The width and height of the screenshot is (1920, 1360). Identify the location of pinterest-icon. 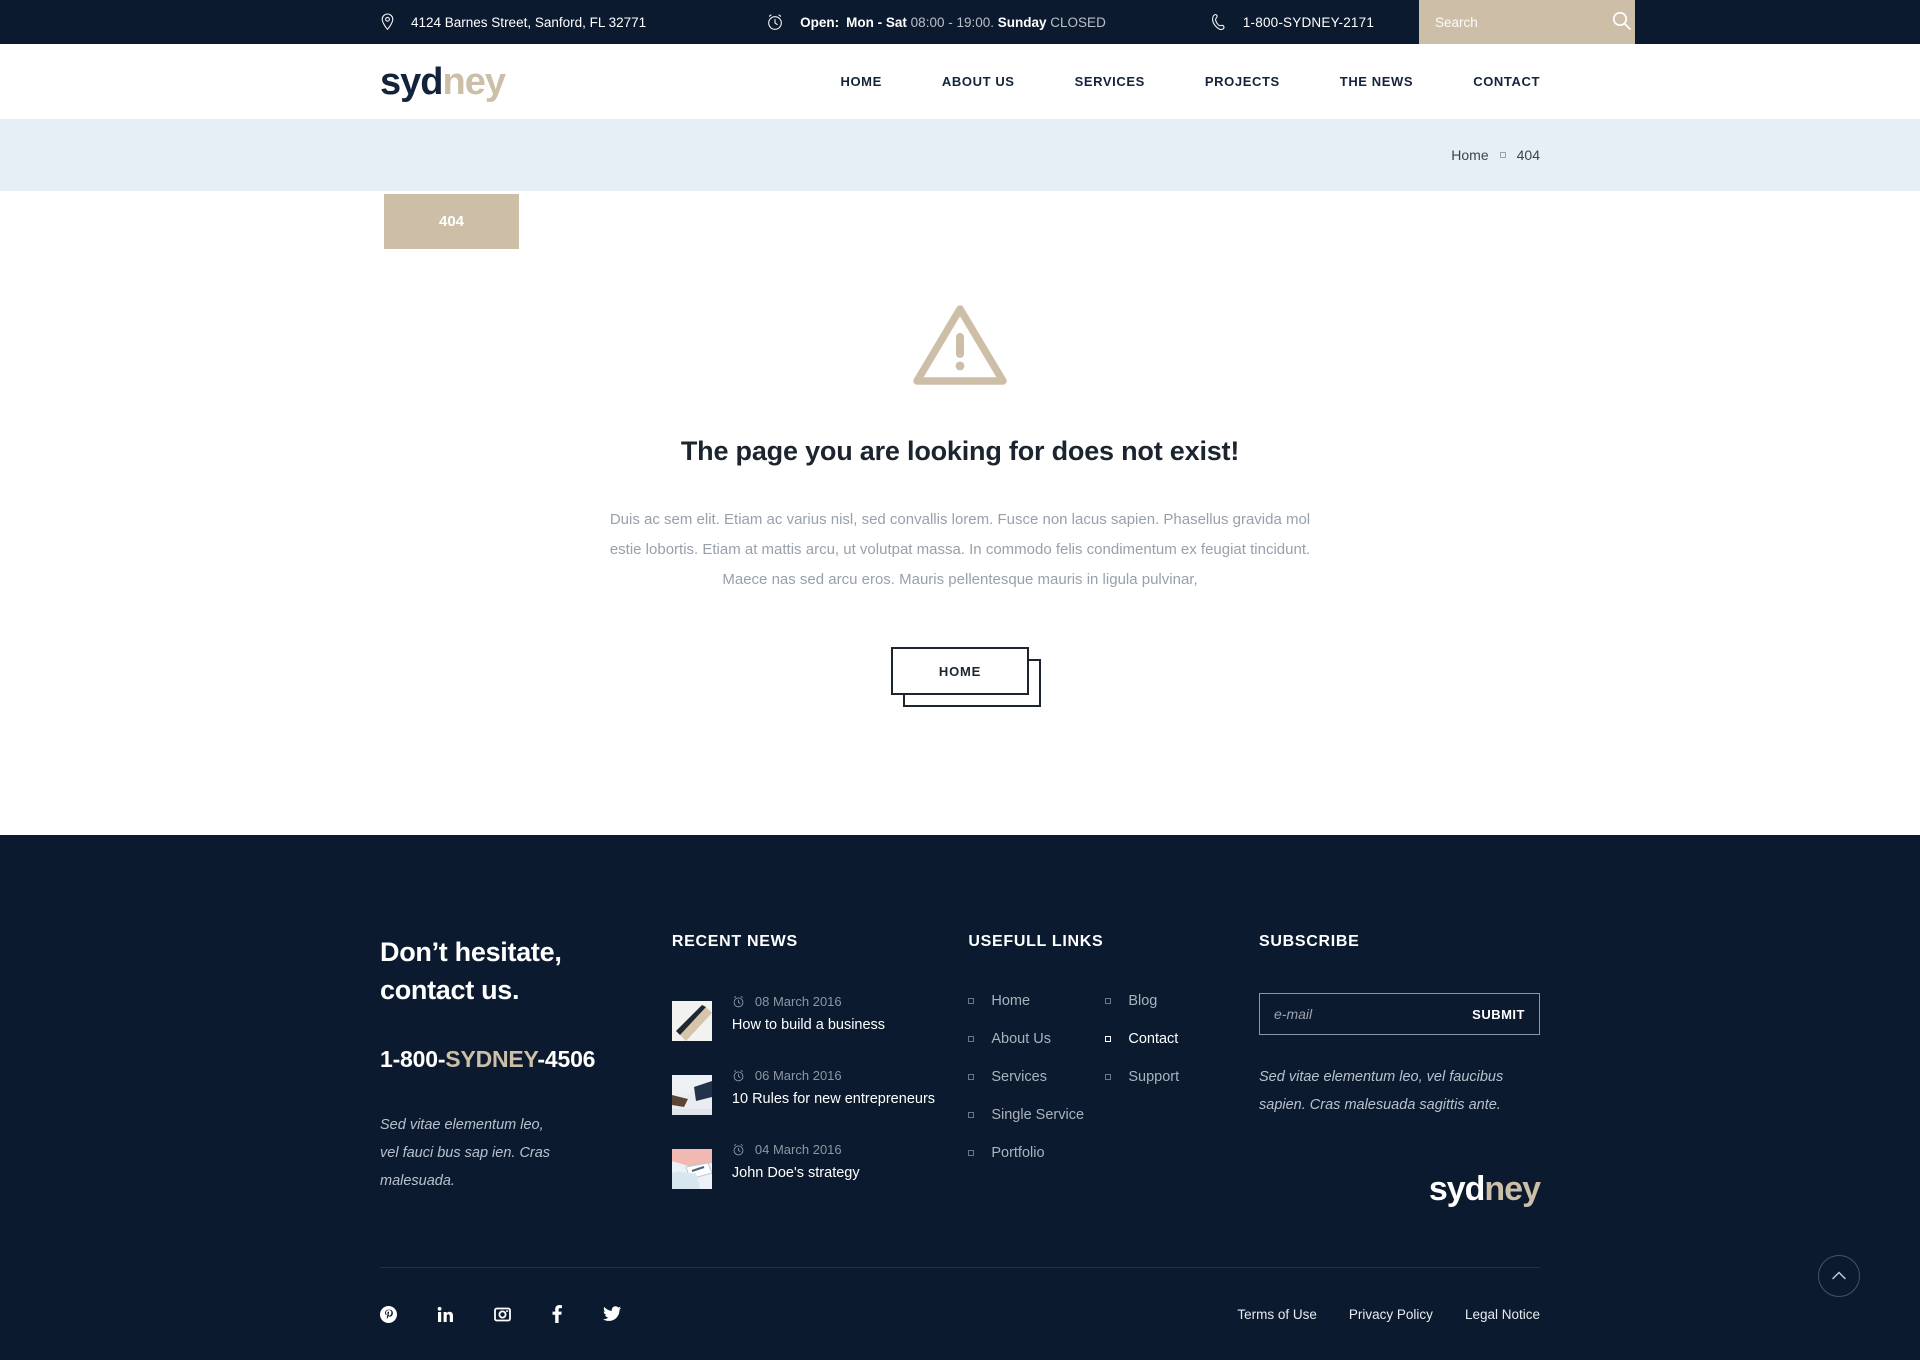
(388, 1314).